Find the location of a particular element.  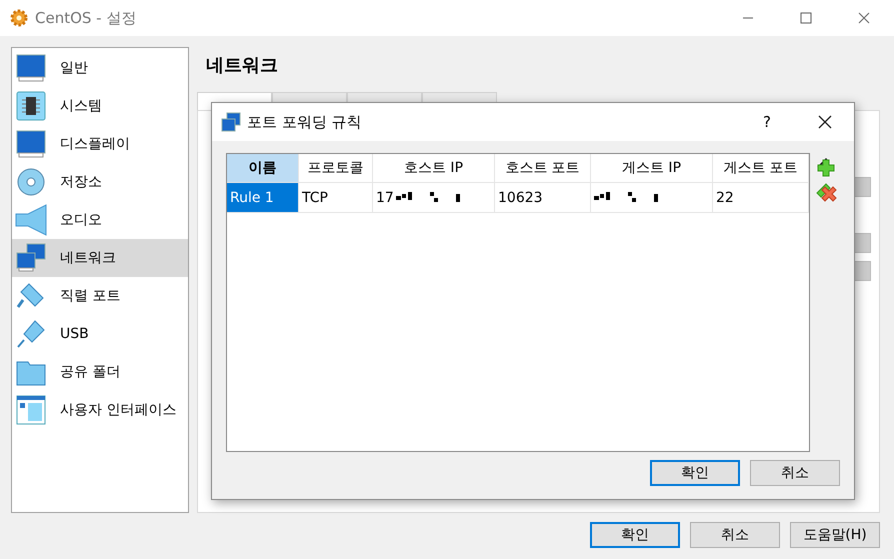

gear-icon is located at coordinates (19, 18).